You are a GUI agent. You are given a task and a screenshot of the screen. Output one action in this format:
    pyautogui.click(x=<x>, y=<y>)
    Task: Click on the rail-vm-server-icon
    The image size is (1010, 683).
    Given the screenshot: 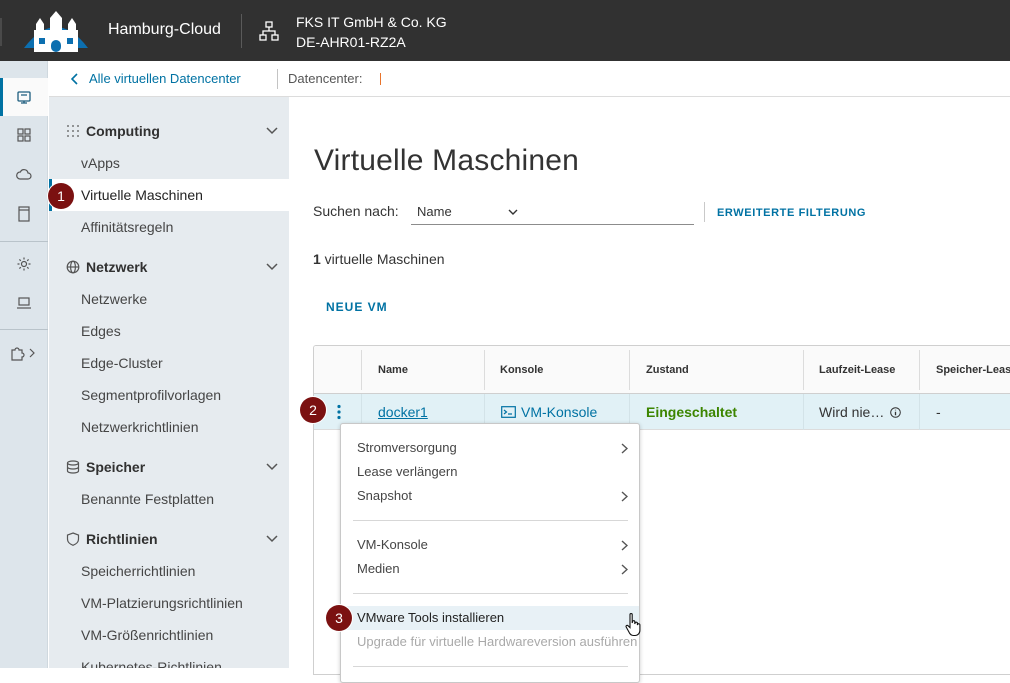 What is the action you would take?
    pyautogui.click(x=24, y=97)
    